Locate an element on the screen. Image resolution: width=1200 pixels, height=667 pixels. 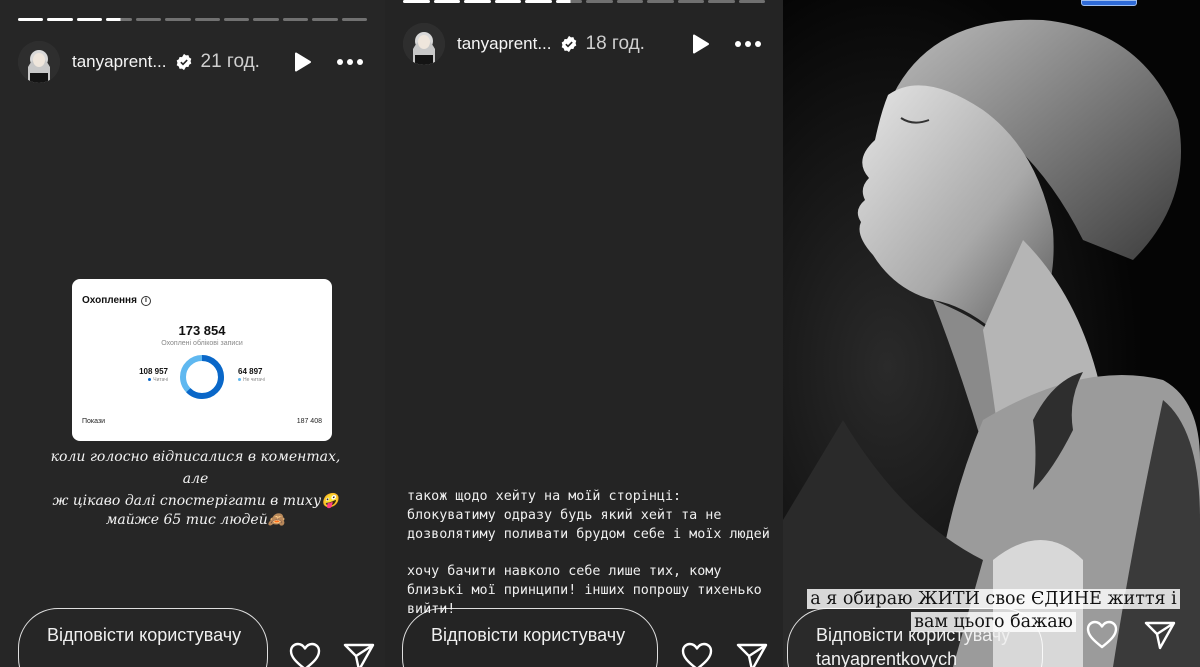
non-followers-stat: 64 897 Не читачі is located at coordinates (251, 375).